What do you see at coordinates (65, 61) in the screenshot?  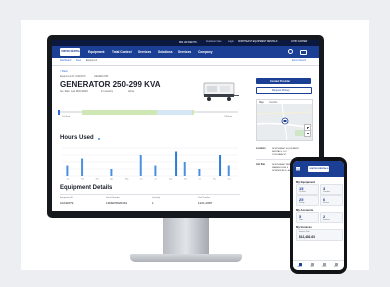 I see `breadcrumb-dashboard: Dashboard` at bounding box center [65, 61].